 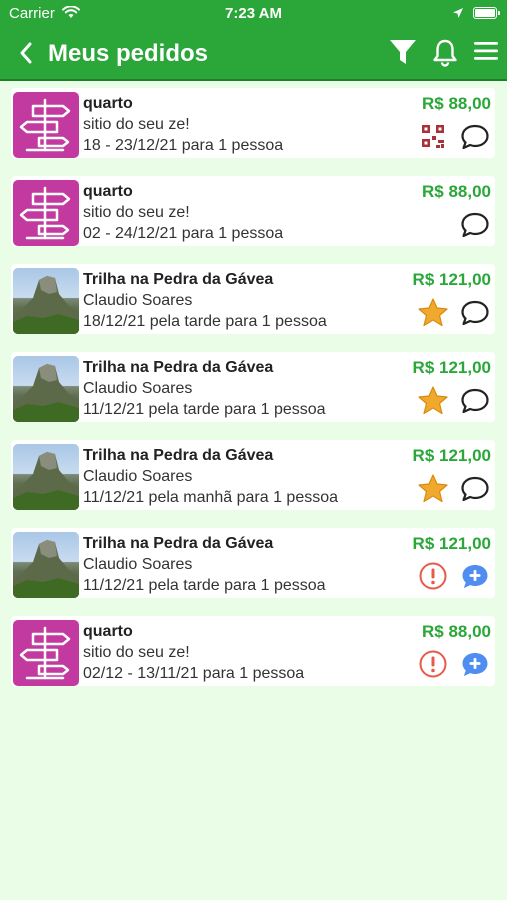 What do you see at coordinates (183, 233) in the screenshot?
I see `order-details: 02 - 24/12/21 para 1 pessoa` at bounding box center [183, 233].